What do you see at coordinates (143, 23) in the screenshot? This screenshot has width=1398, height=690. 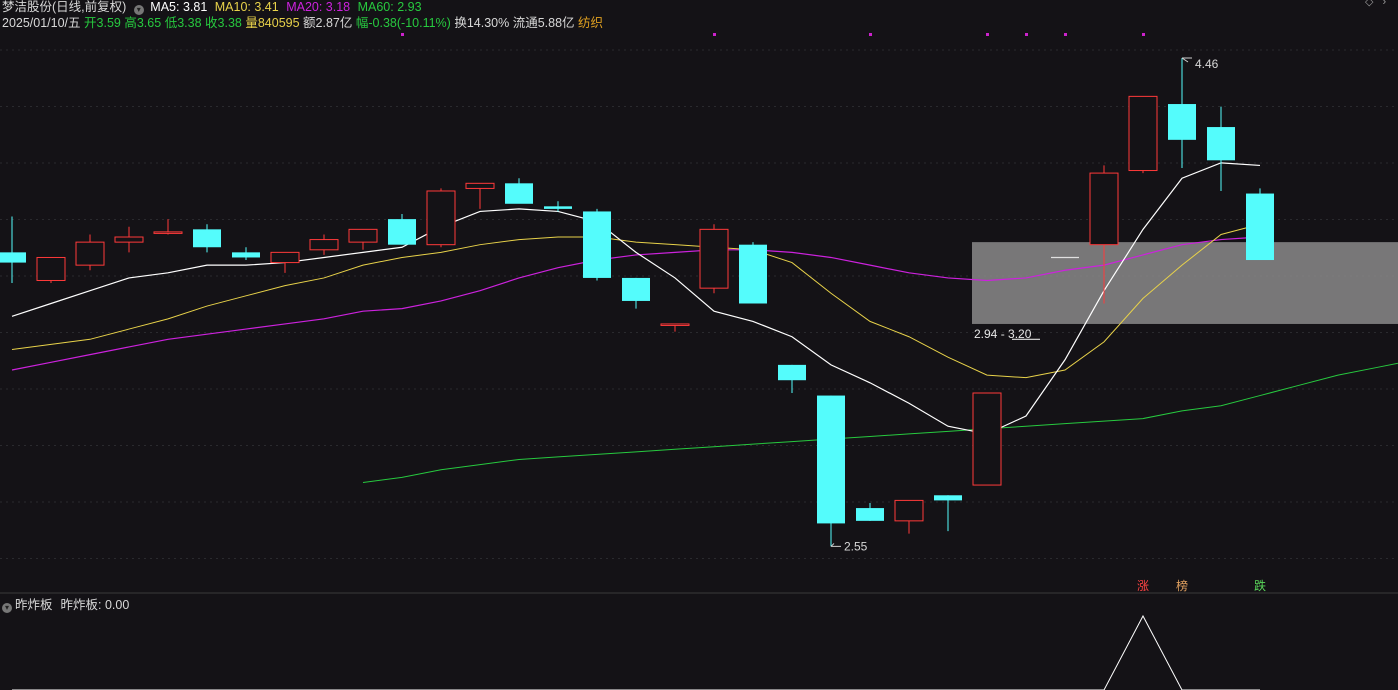 I see `high-label: 高3.65` at bounding box center [143, 23].